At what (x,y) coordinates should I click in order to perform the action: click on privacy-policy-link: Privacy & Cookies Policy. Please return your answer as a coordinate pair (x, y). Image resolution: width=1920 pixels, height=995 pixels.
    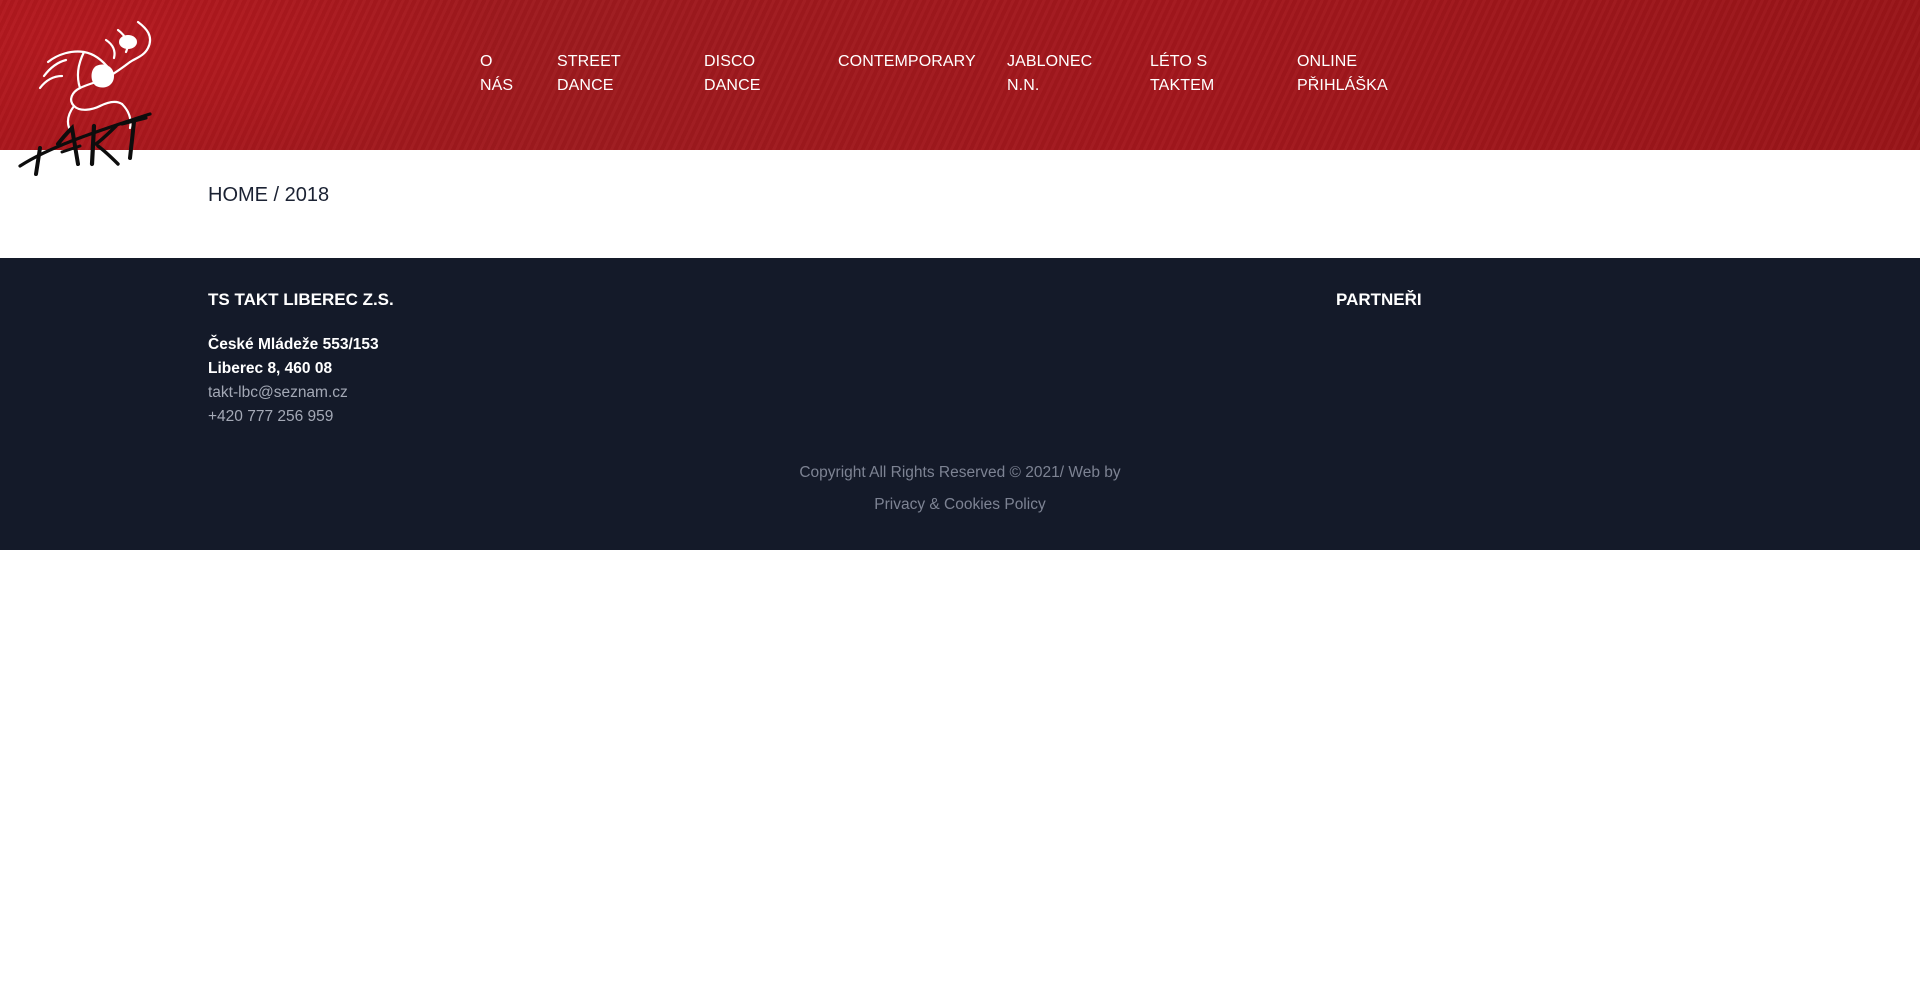
    Looking at the image, I should click on (960, 505).